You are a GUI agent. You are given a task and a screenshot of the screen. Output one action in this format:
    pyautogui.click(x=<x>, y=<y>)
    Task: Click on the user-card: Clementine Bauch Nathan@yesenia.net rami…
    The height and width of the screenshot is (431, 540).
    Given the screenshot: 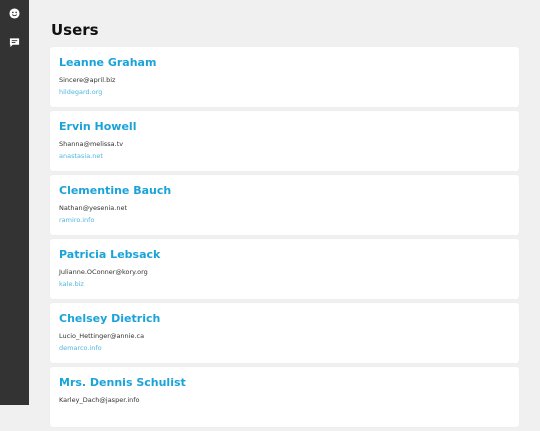 What is the action you would take?
    pyautogui.click(x=284, y=205)
    